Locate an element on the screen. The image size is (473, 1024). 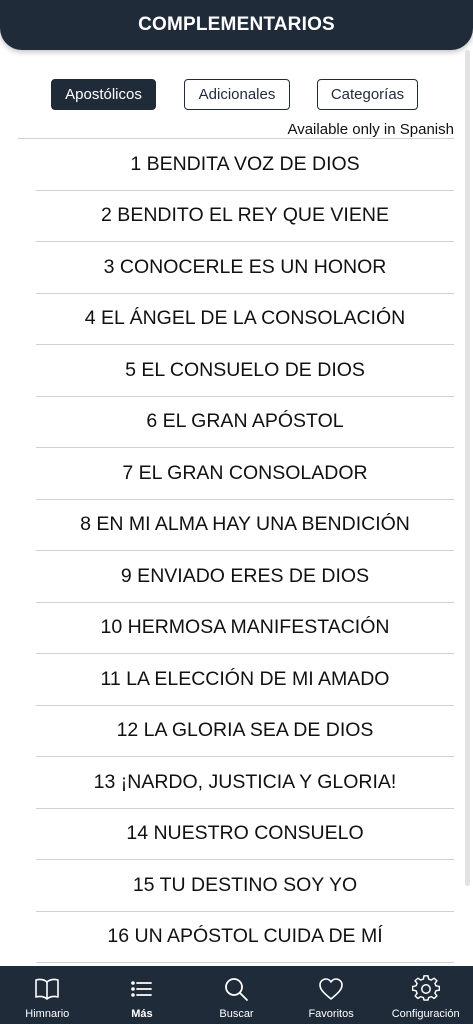
nav-item-favoritos: Favoritos is located at coordinates (331, 995).